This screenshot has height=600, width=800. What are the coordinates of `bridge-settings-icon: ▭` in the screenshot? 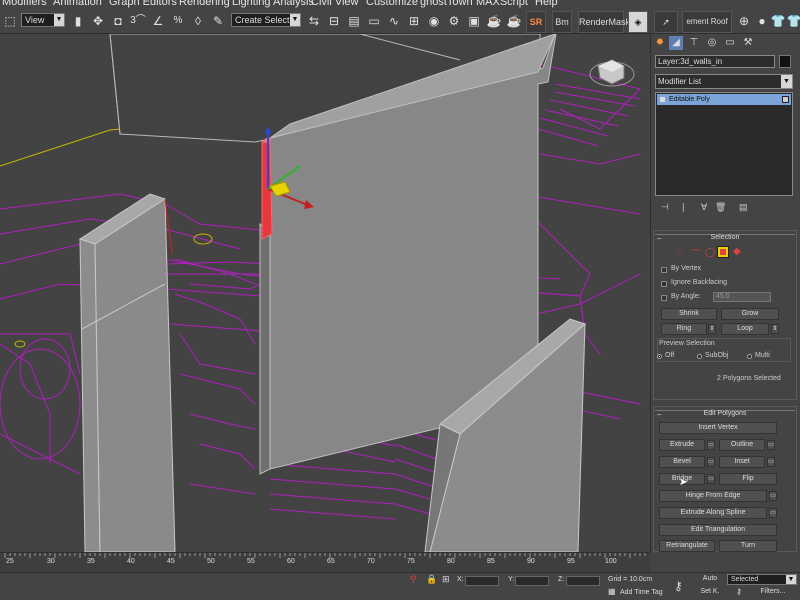 It's located at (711, 479).